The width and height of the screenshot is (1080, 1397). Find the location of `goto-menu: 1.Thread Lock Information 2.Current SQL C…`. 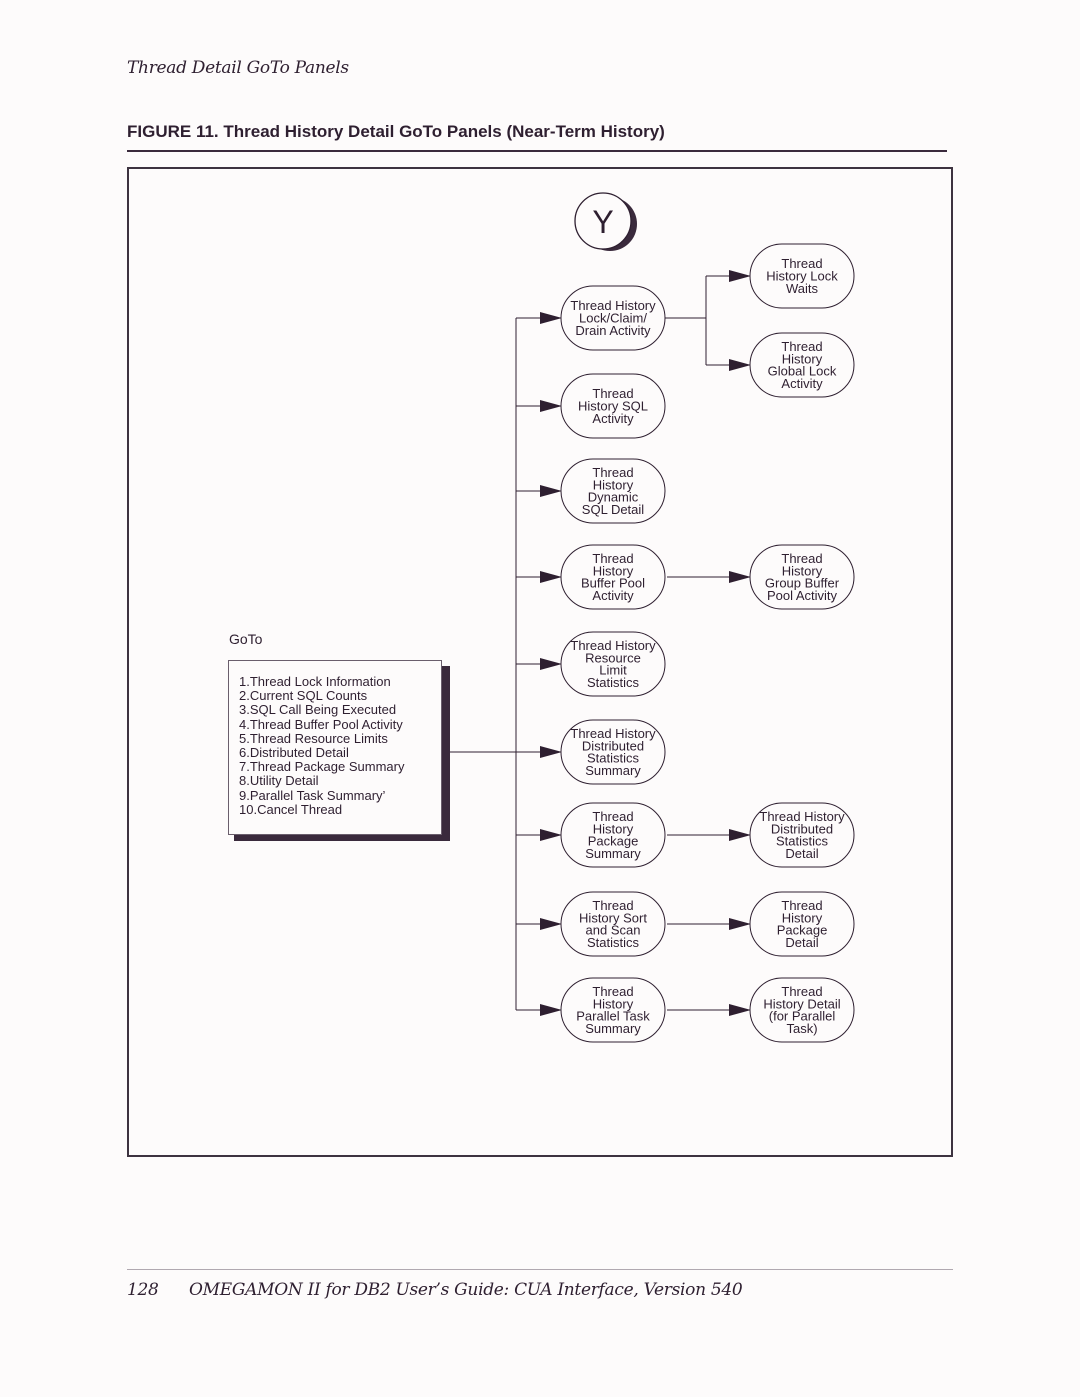

goto-menu: 1.Thread Lock Information 2.Current SQL C… is located at coordinates (335, 747).